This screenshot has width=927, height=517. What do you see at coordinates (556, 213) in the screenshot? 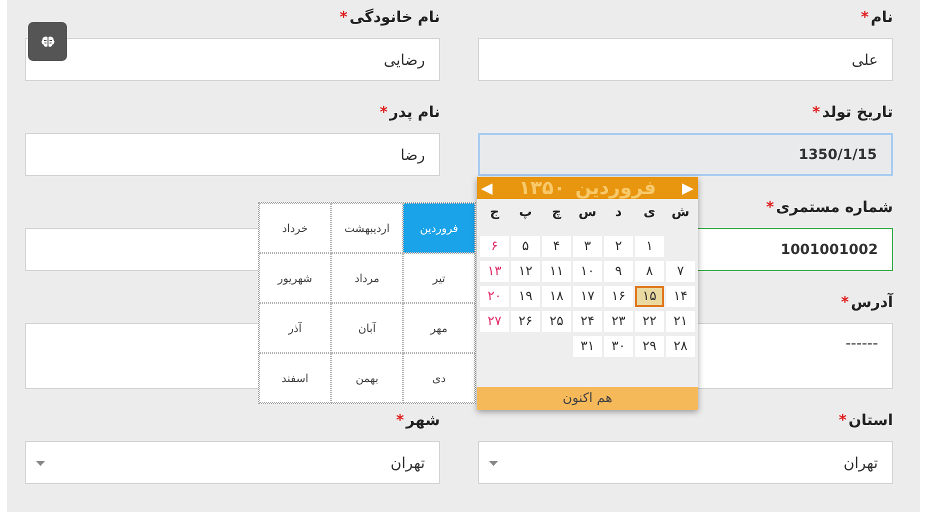
I see `weekday-label: چ` at bounding box center [556, 213].